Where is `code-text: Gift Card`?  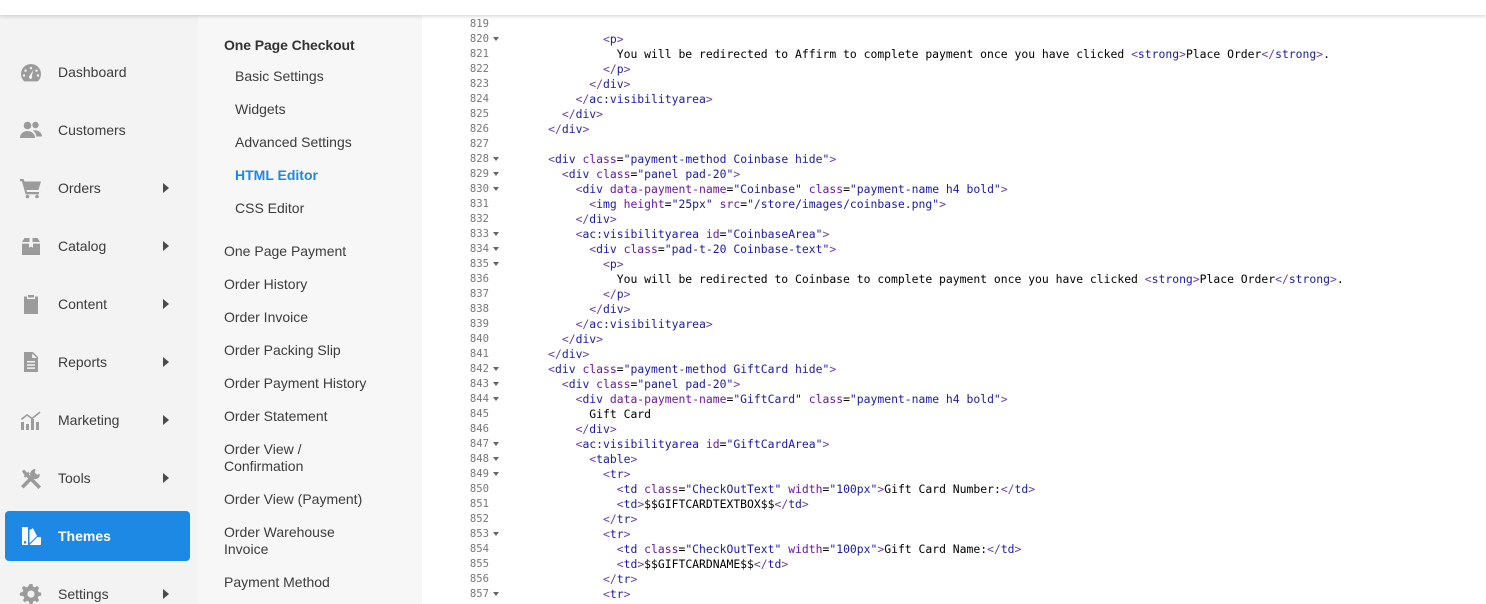
code-text: Gift Card is located at coordinates (579, 414).